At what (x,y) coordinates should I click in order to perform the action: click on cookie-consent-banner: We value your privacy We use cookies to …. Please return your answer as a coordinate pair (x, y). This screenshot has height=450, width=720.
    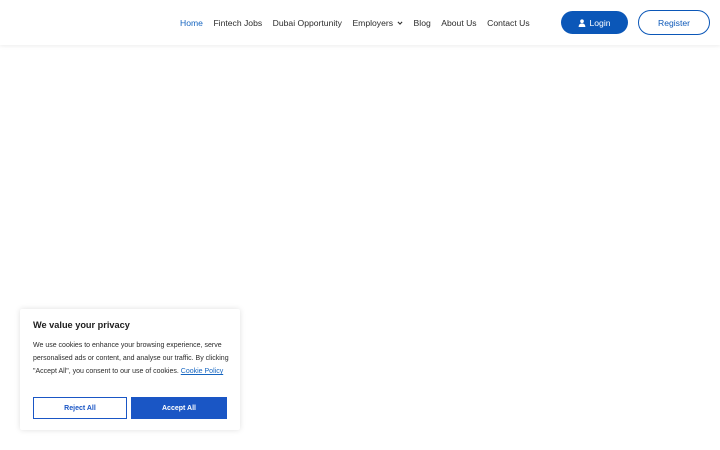
    Looking at the image, I should click on (130, 369).